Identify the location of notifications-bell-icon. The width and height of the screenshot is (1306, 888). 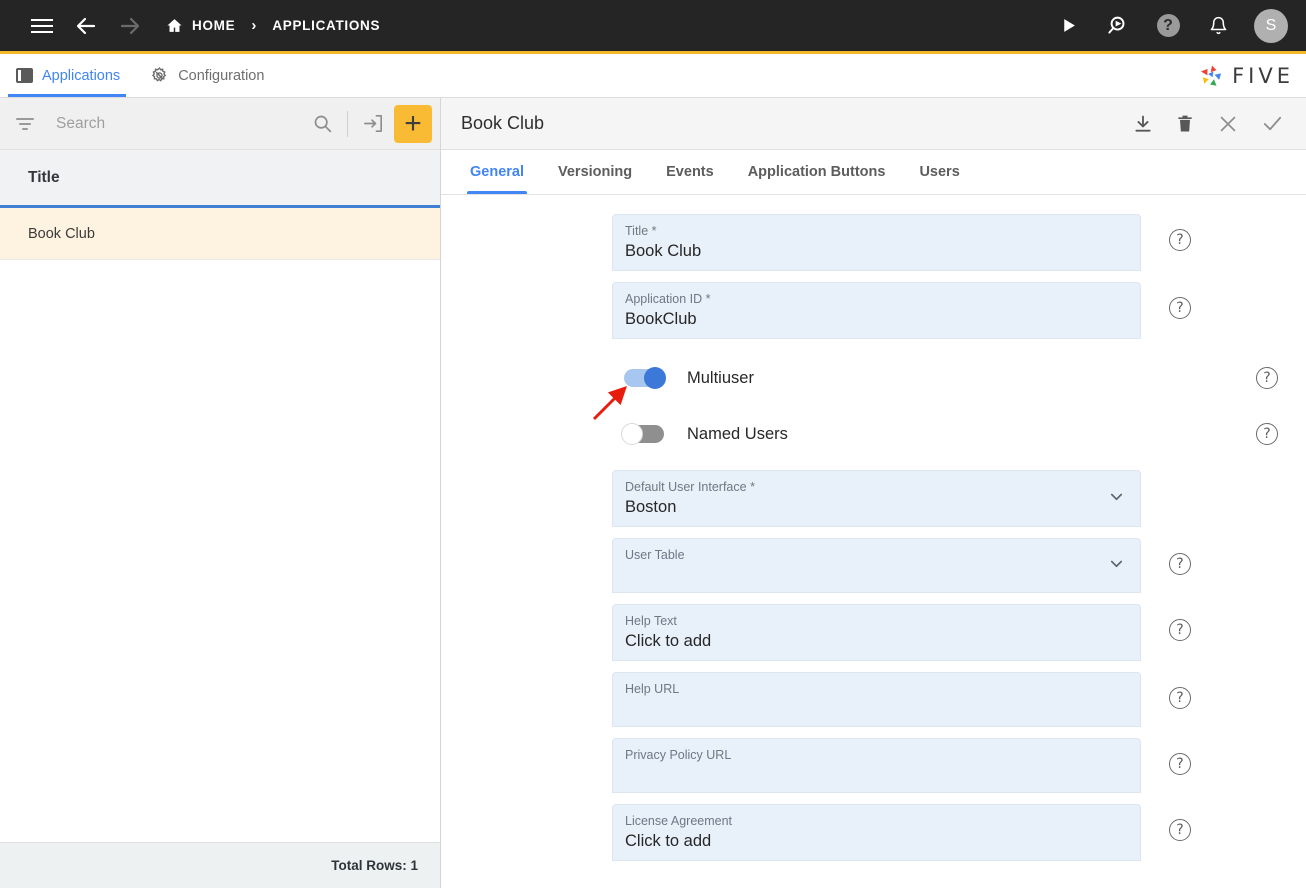
(1218, 26).